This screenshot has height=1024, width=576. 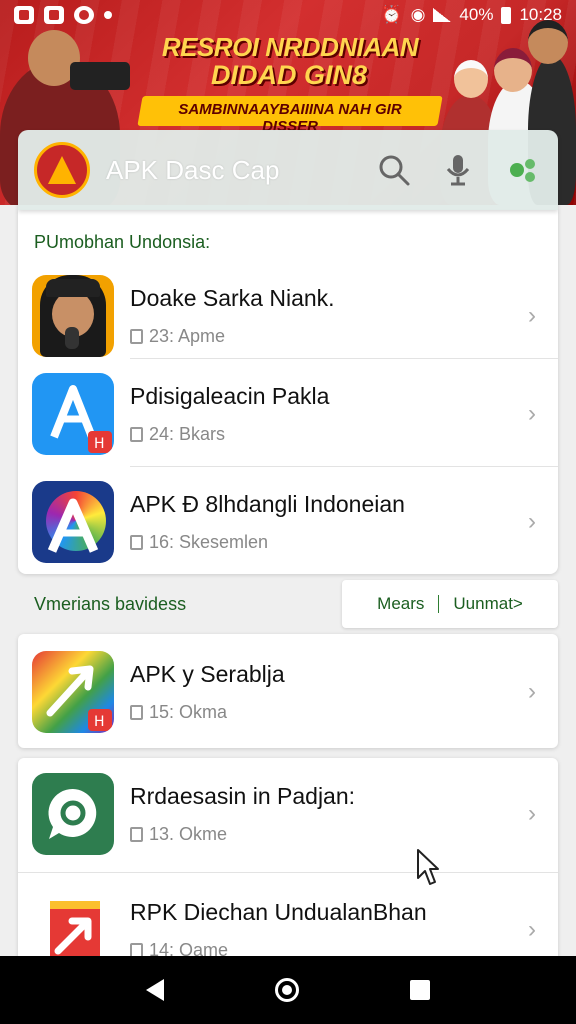 What do you see at coordinates (278, 912) in the screenshot?
I see `list-item-title: RPK Diechan UndualanBhan` at bounding box center [278, 912].